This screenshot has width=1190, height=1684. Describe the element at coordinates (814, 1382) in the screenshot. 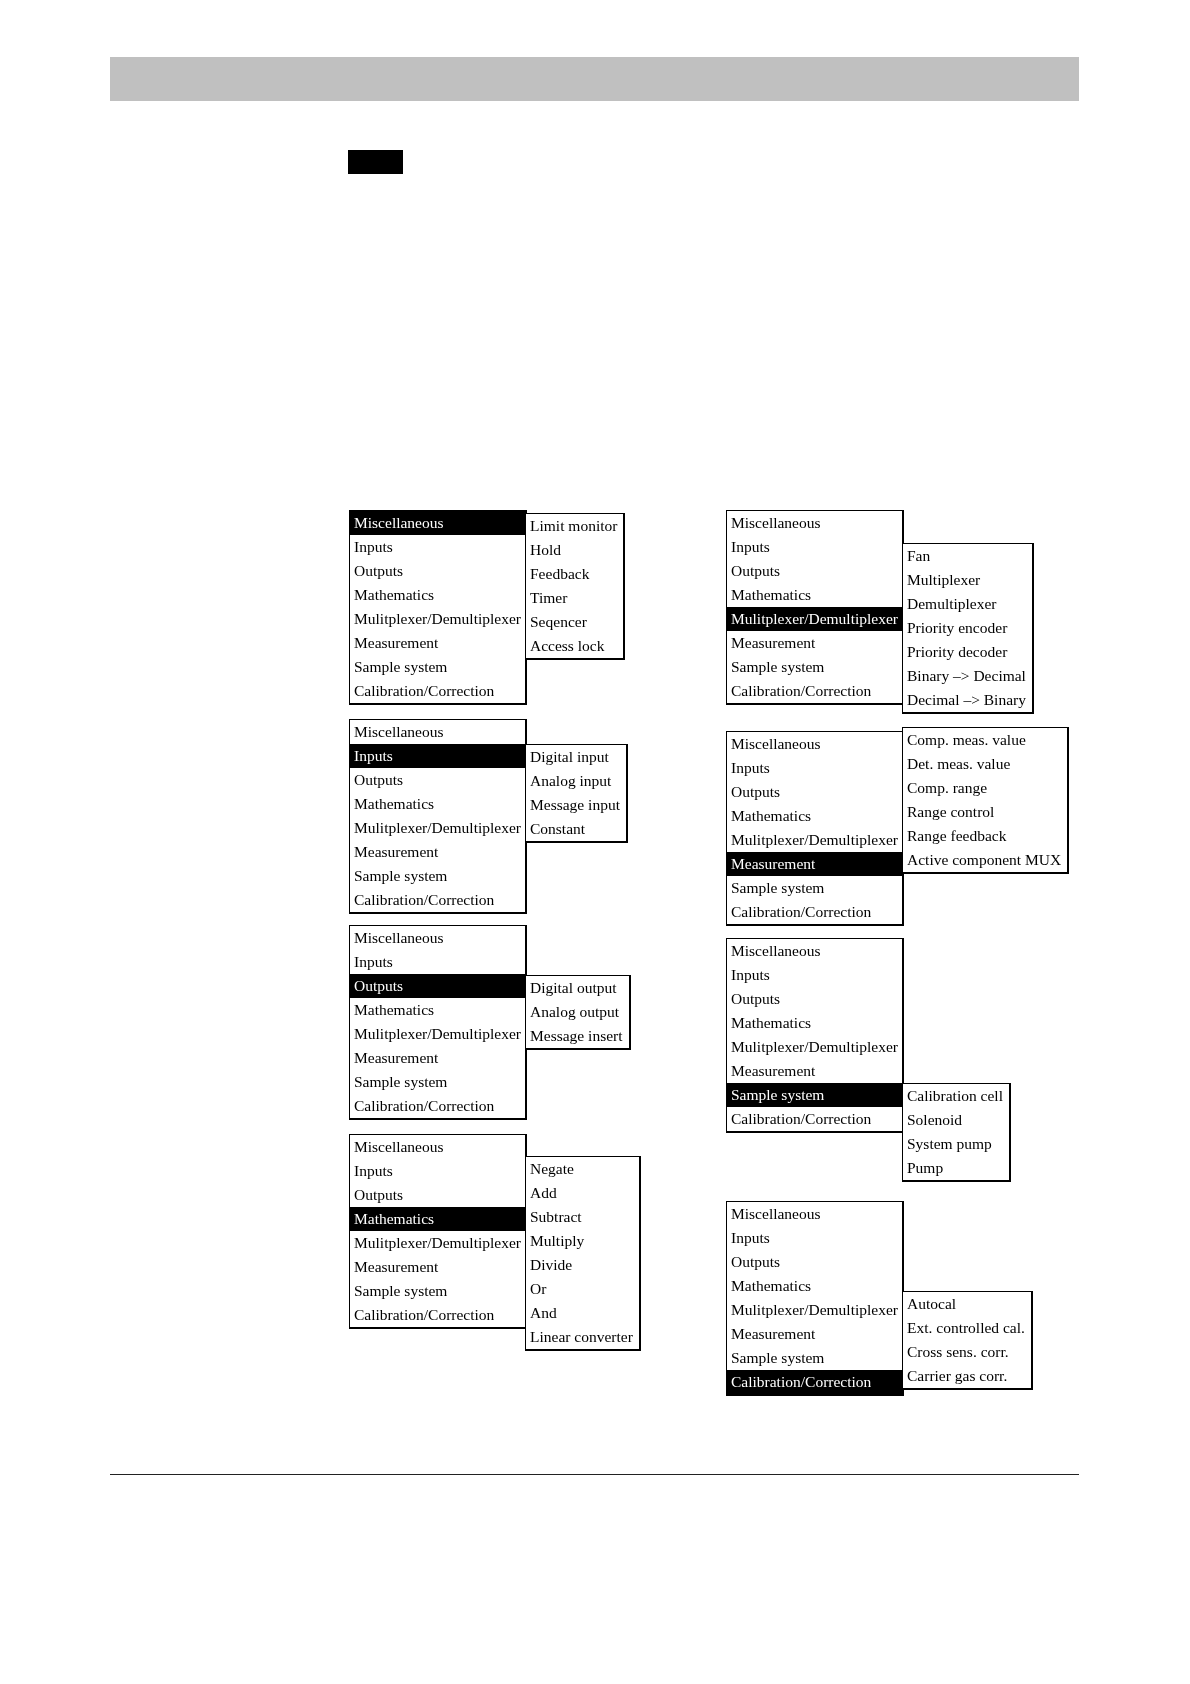

I see `menu-item: Calibration/Correction` at that location.